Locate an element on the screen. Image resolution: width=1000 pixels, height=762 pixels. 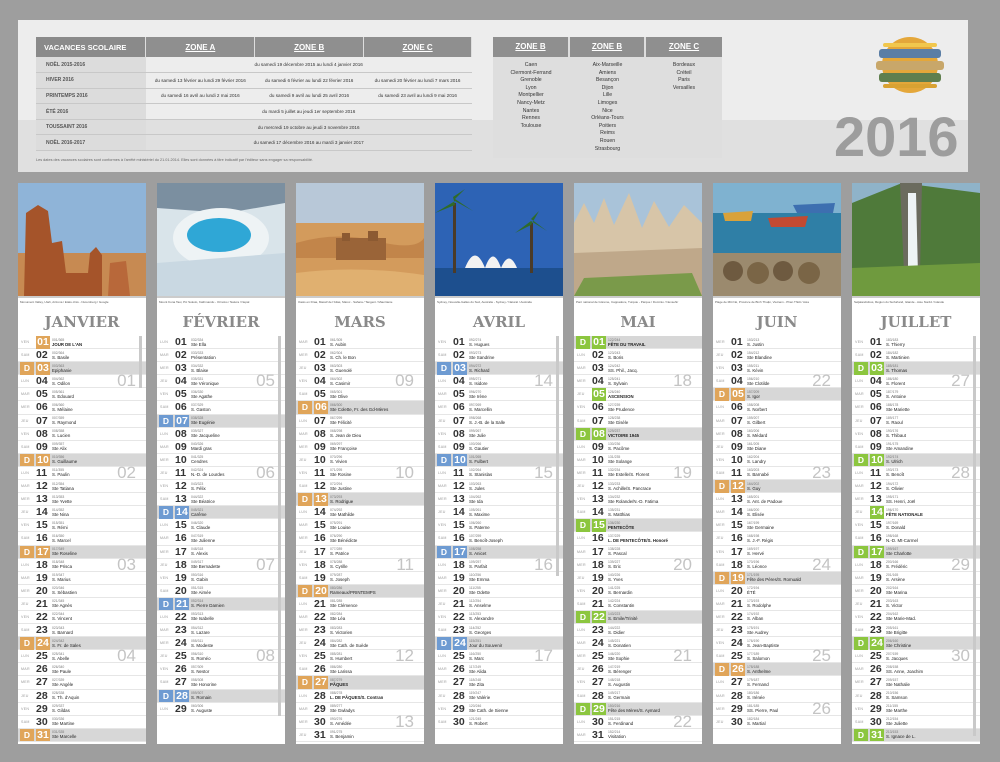
day-row: SAM 09 191/175 Ste Amandine is located at coordinates (916, 447).